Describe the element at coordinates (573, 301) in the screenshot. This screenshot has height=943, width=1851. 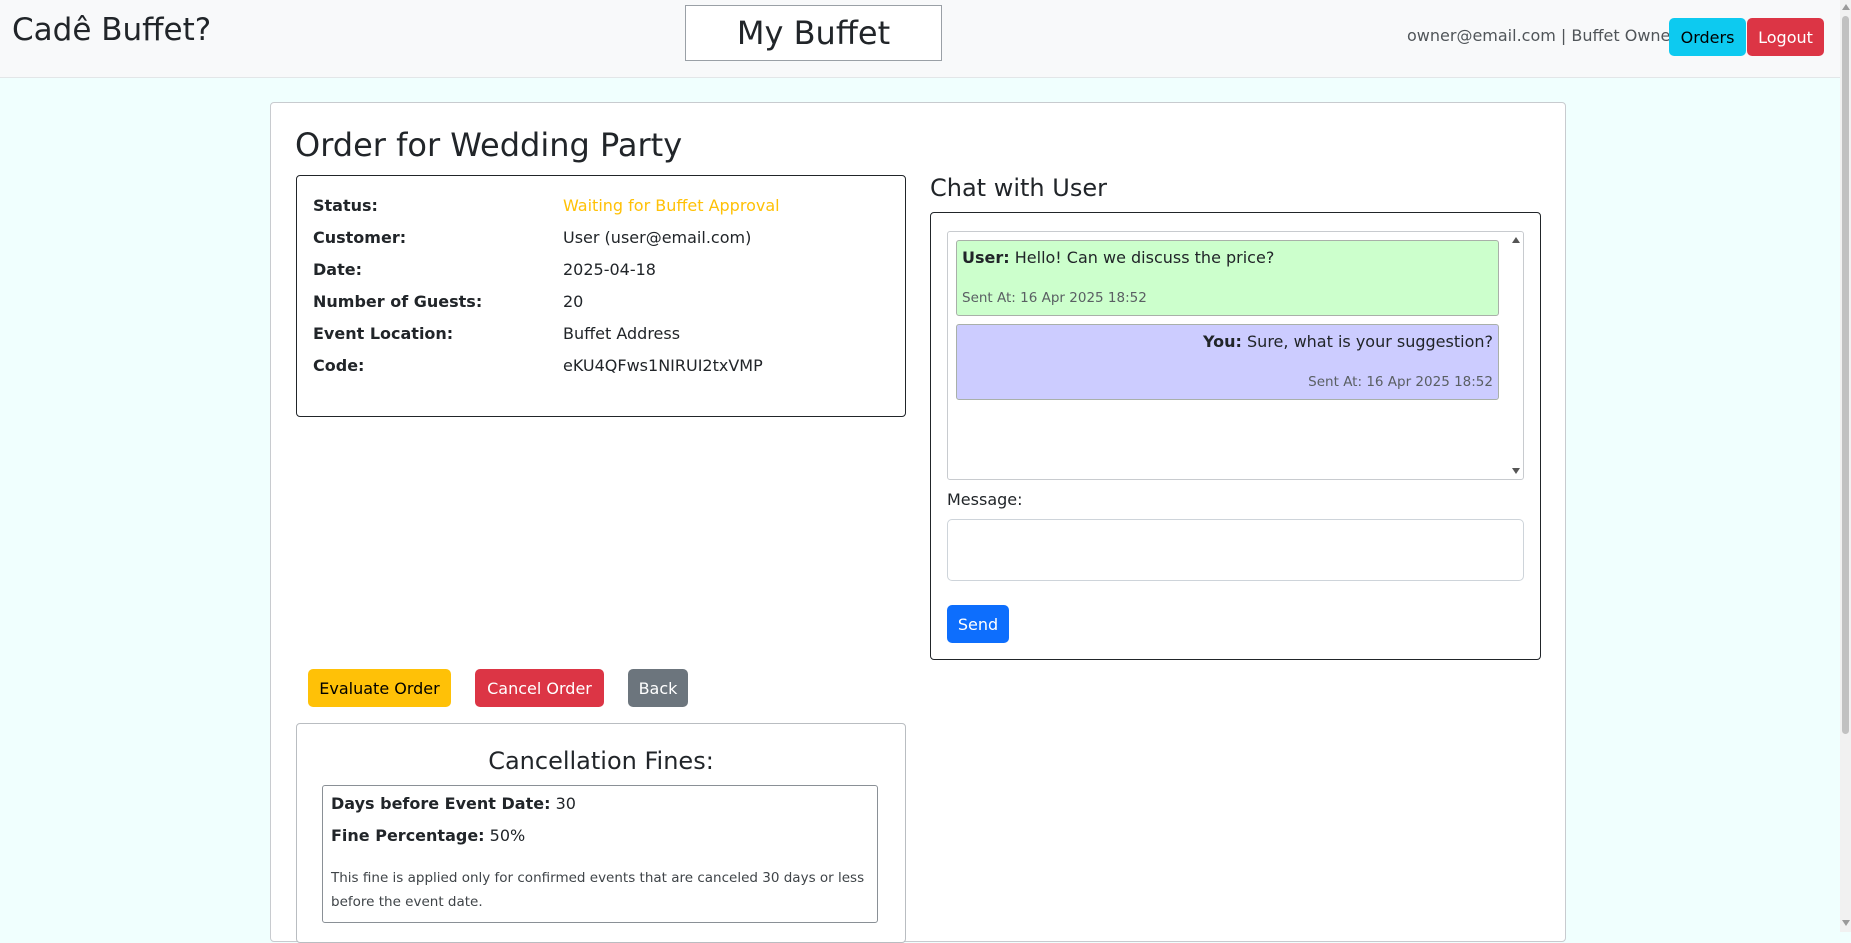
I see `guests-value: 20` at that location.